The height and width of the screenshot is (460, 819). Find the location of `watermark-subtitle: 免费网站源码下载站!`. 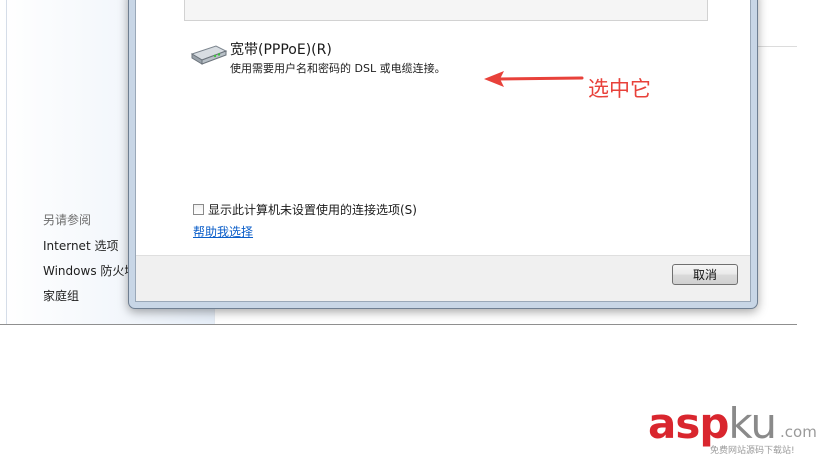

watermark-subtitle: 免费网站源码下载站! is located at coordinates (752, 451).